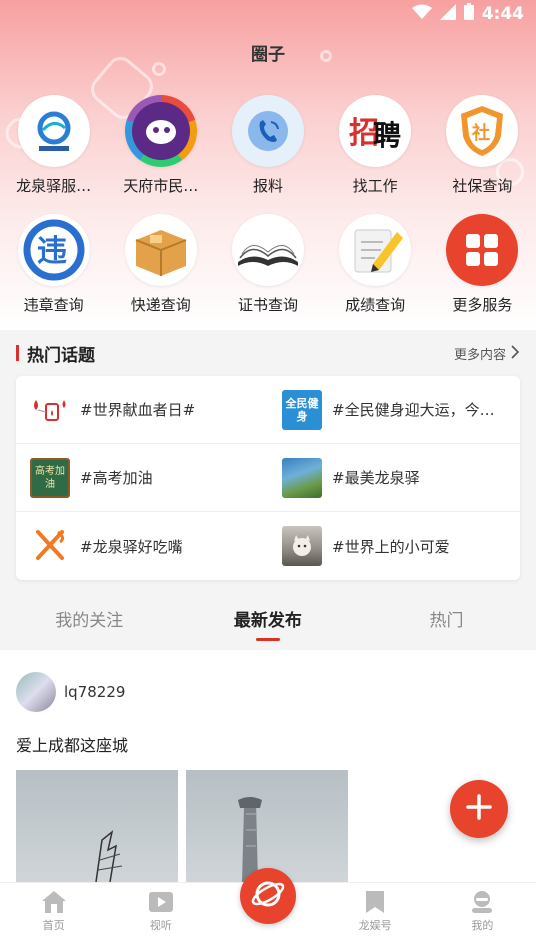 The height and width of the screenshot is (952, 536). Describe the element at coordinates (53, 305) in the screenshot. I see `service-label: 违章查询` at that location.